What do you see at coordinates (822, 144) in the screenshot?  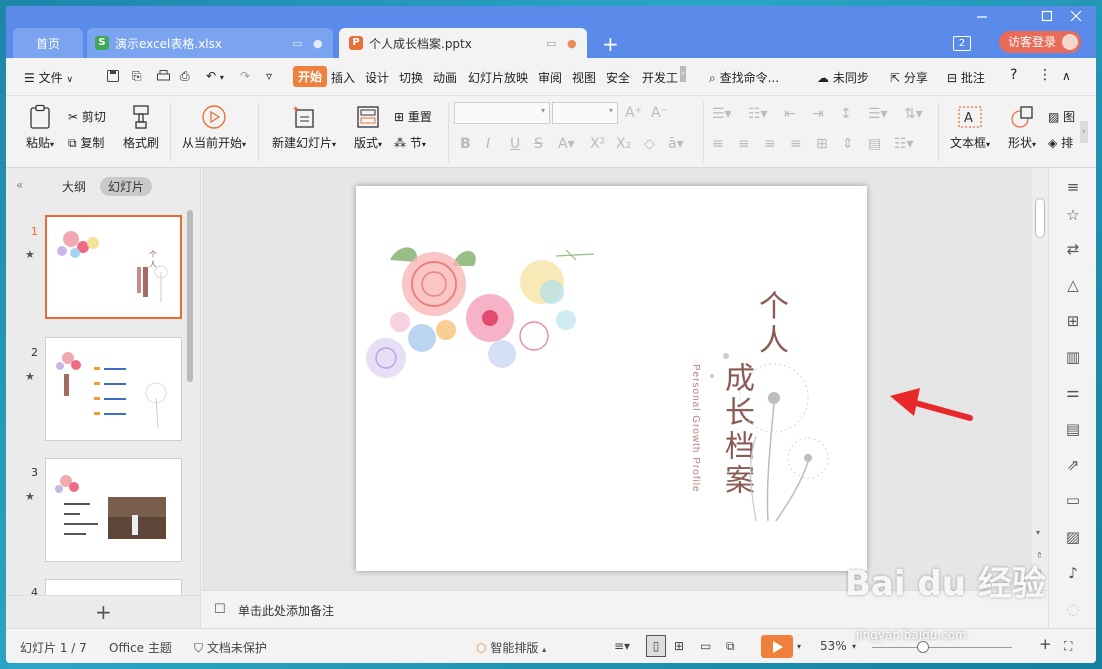 I see `distribute-icon: ⊞` at bounding box center [822, 144].